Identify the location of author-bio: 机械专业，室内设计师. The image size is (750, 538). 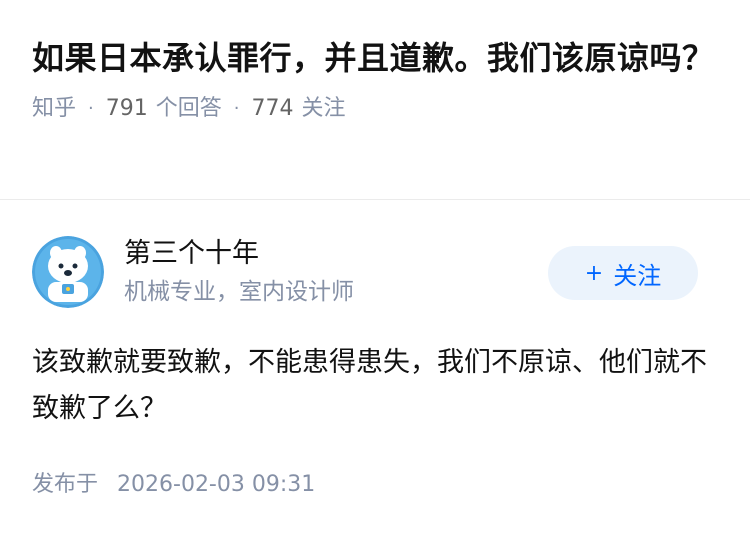
(239, 292).